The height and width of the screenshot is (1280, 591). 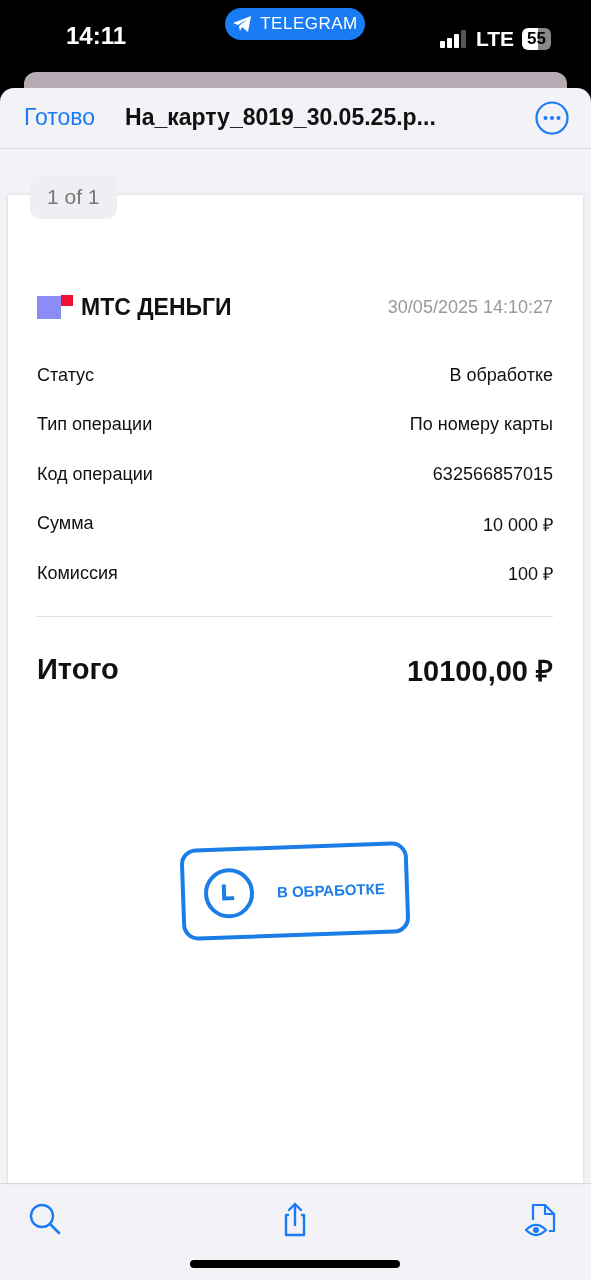 I want to click on field-value: 10 000 ₽, so click(x=517, y=524).